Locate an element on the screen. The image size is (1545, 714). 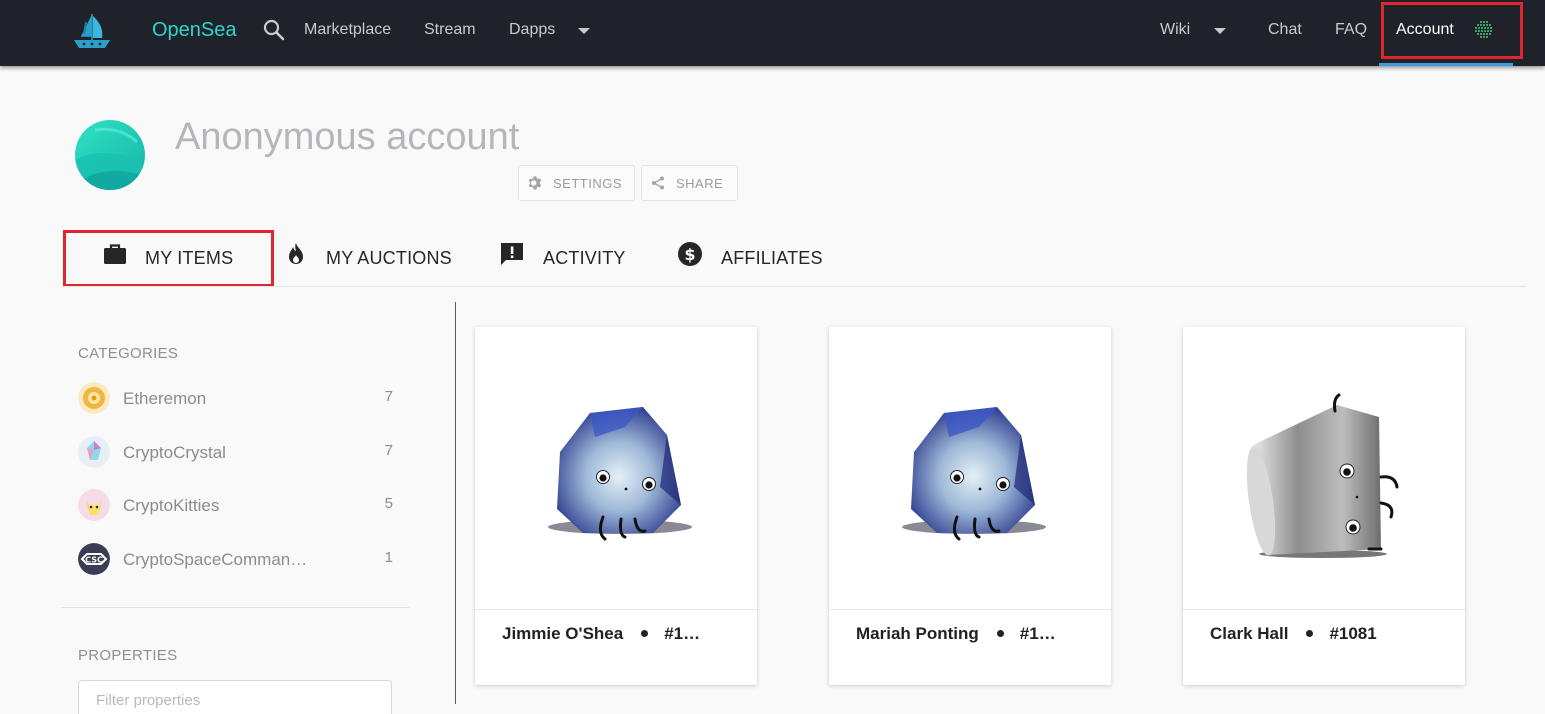
tabs-divider is located at coordinates (794, 286).